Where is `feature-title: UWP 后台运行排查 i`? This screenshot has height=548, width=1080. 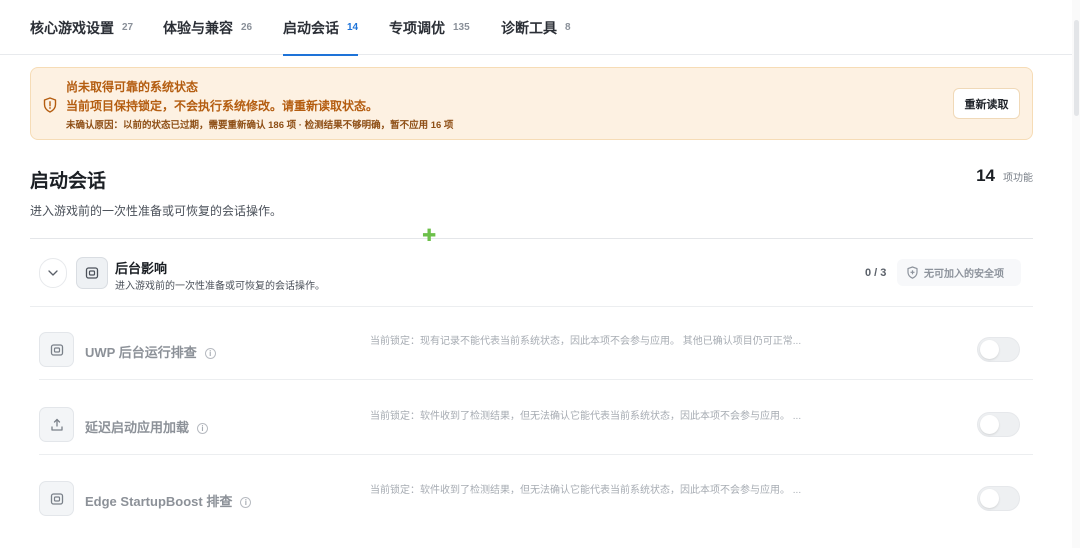 feature-title: UWP 后台运行排查 i is located at coordinates (150, 351).